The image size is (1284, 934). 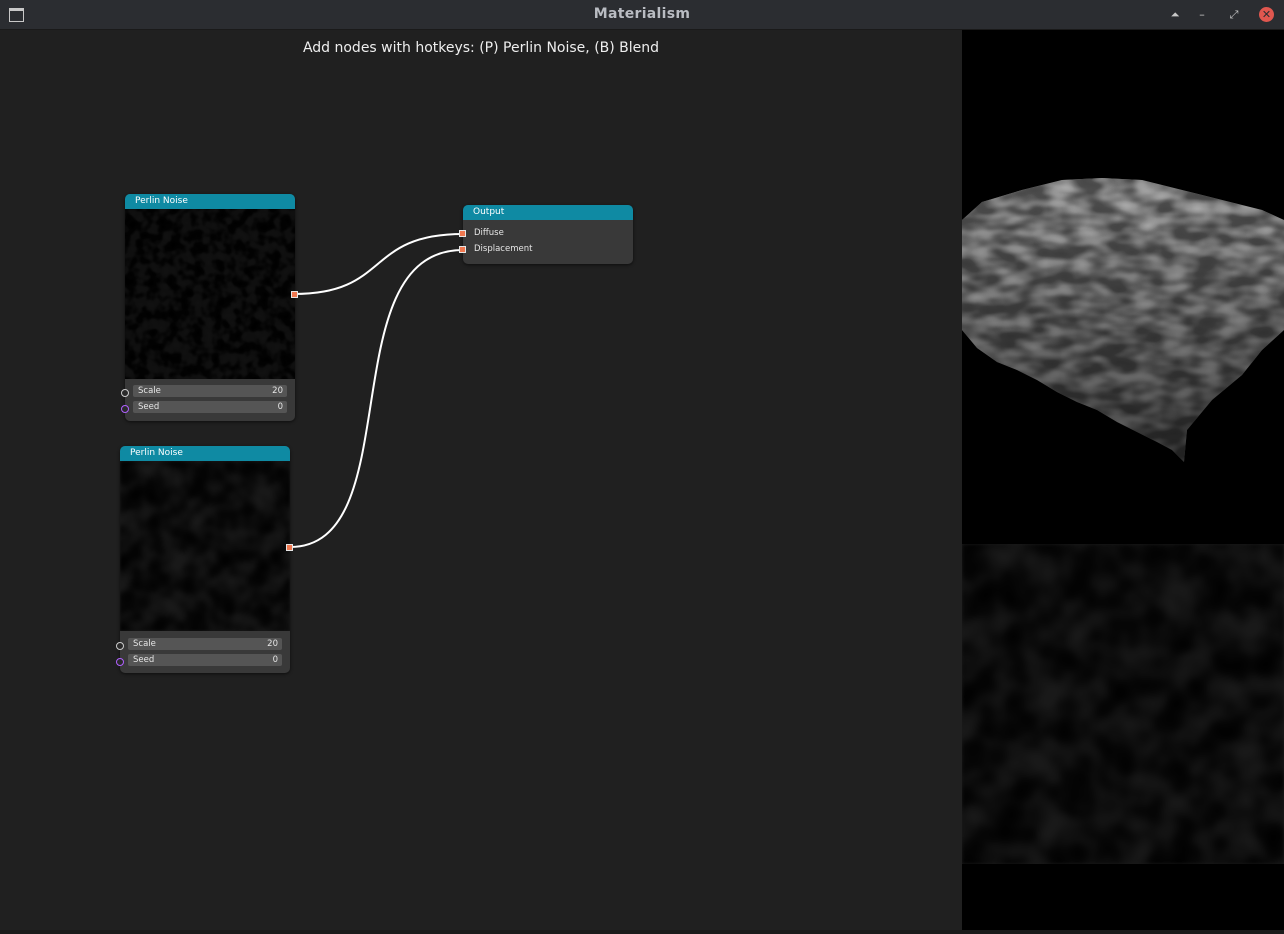 I want to click on title-bar: Materialism ⏶ – ⤢ ✕, so click(x=642, y=15).